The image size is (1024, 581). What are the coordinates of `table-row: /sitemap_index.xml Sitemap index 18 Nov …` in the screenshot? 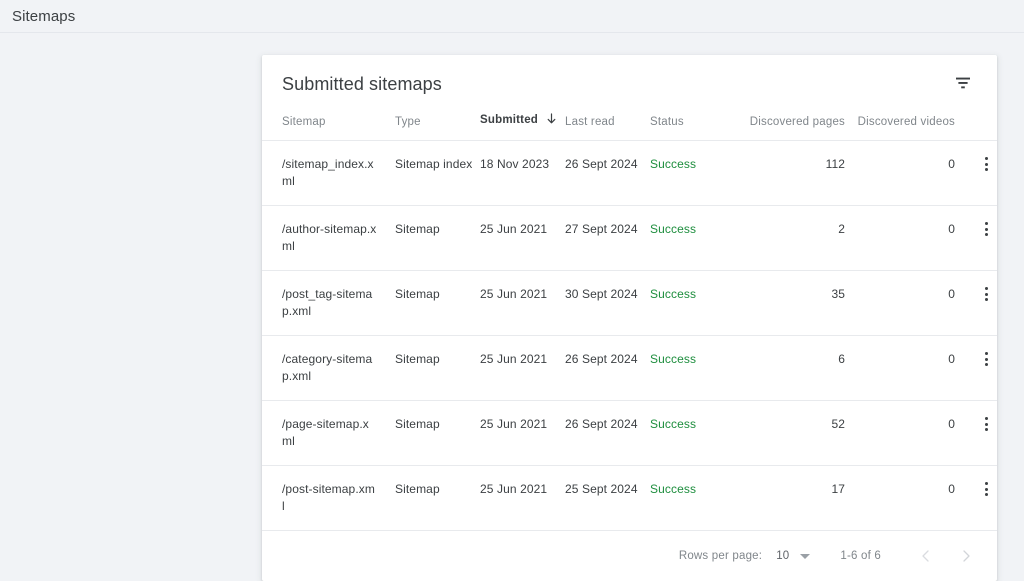 It's located at (629, 173).